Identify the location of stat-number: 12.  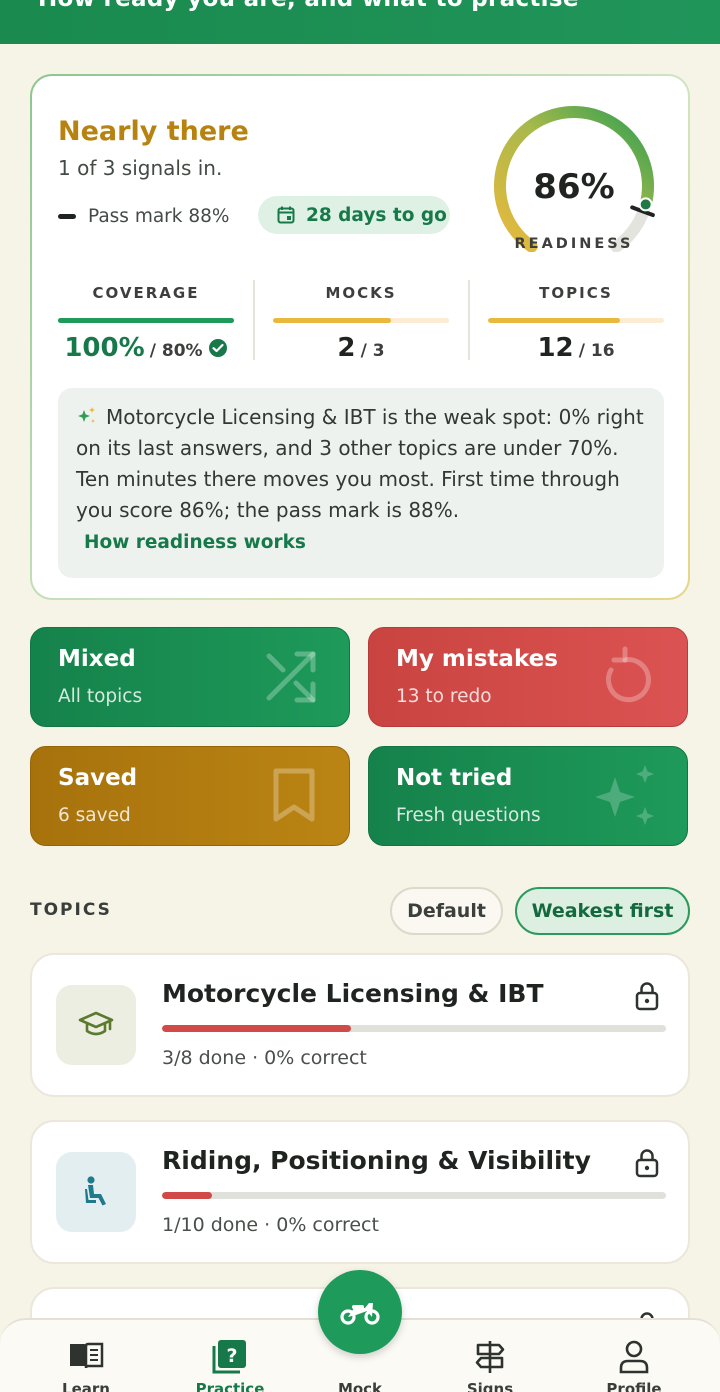
(555, 348).